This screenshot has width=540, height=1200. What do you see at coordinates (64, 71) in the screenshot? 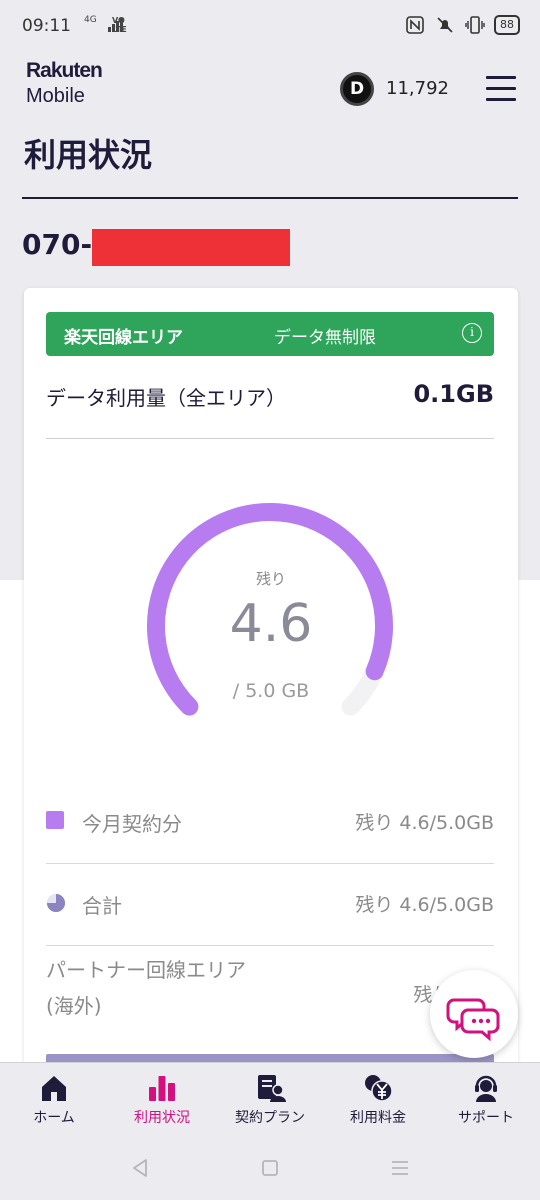
I see `logo-rakuten: Rakuten` at bounding box center [64, 71].